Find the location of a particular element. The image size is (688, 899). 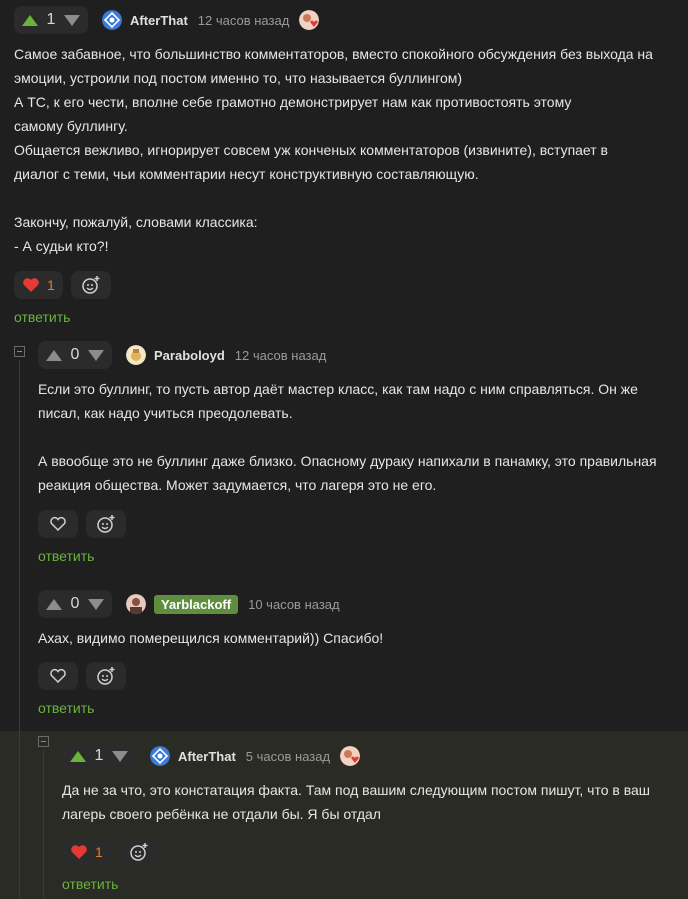

comment-header: 1 AfterThat 12 часов назад is located at coordinates (167, 20).